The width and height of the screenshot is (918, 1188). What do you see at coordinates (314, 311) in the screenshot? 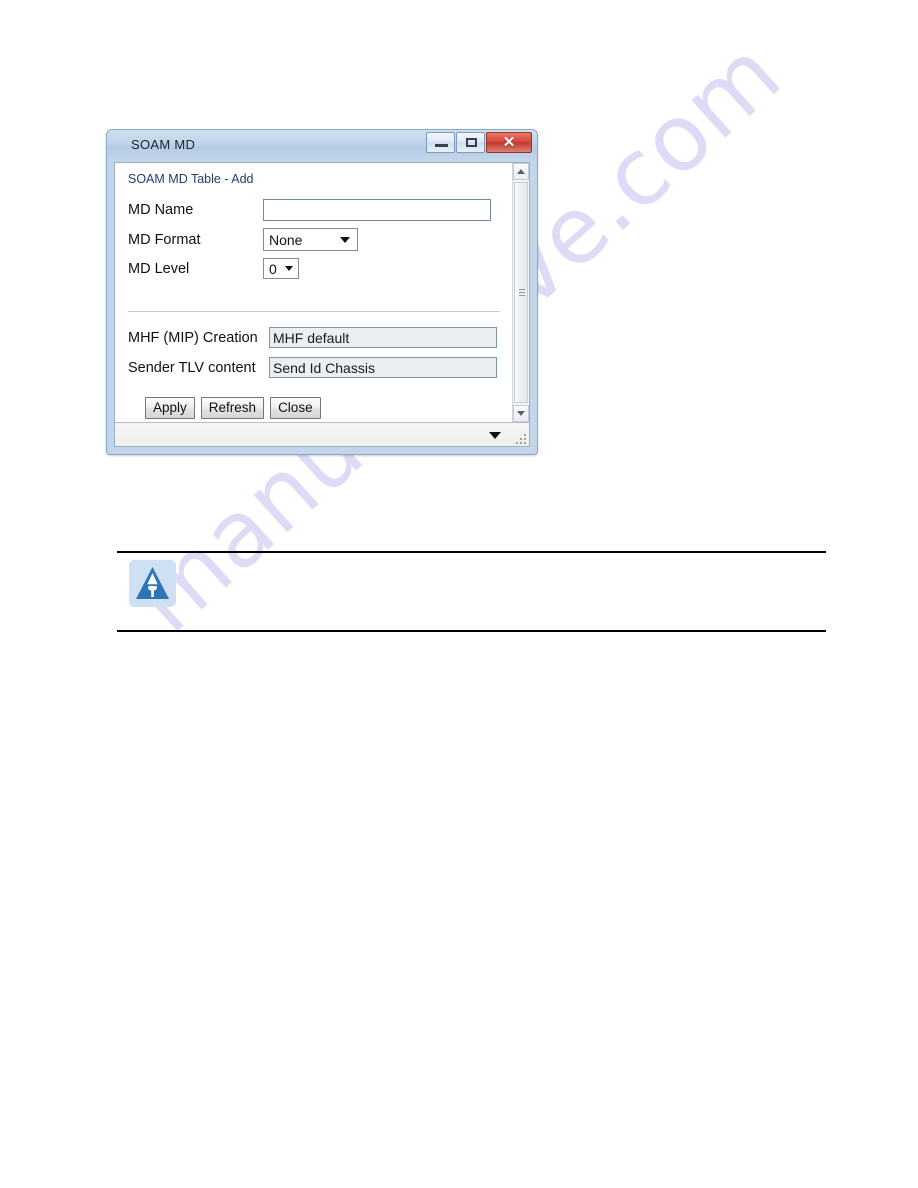
I see `section-divider` at bounding box center [314, 311].